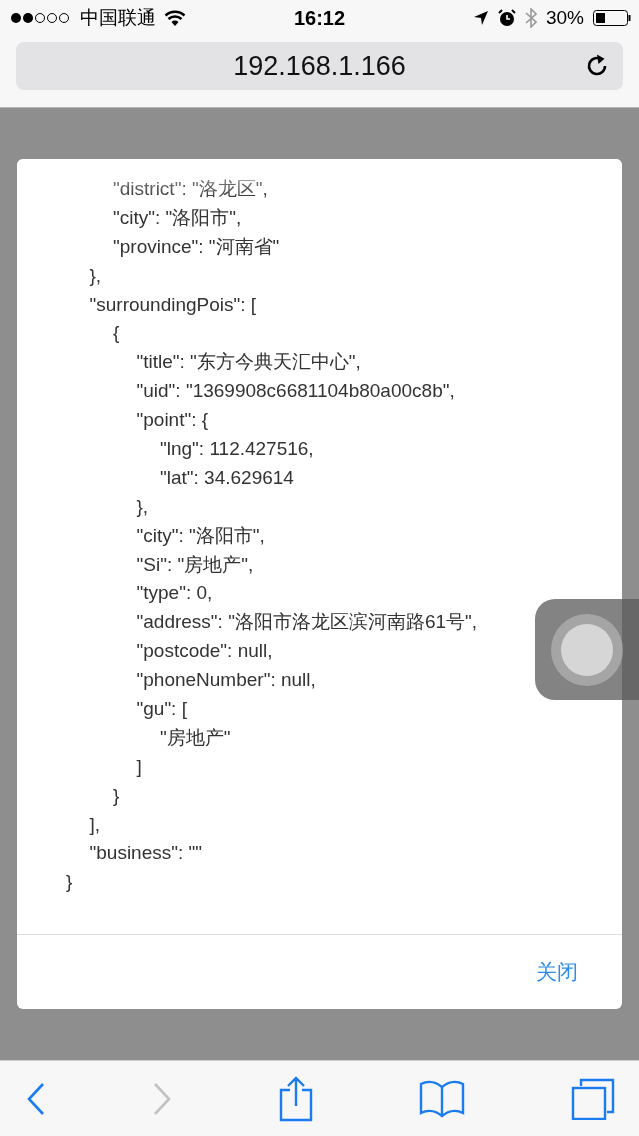  Describe the element at coordinates (118, 18) in the screenshot. I see `carrier-name: 中国联通` at that location.